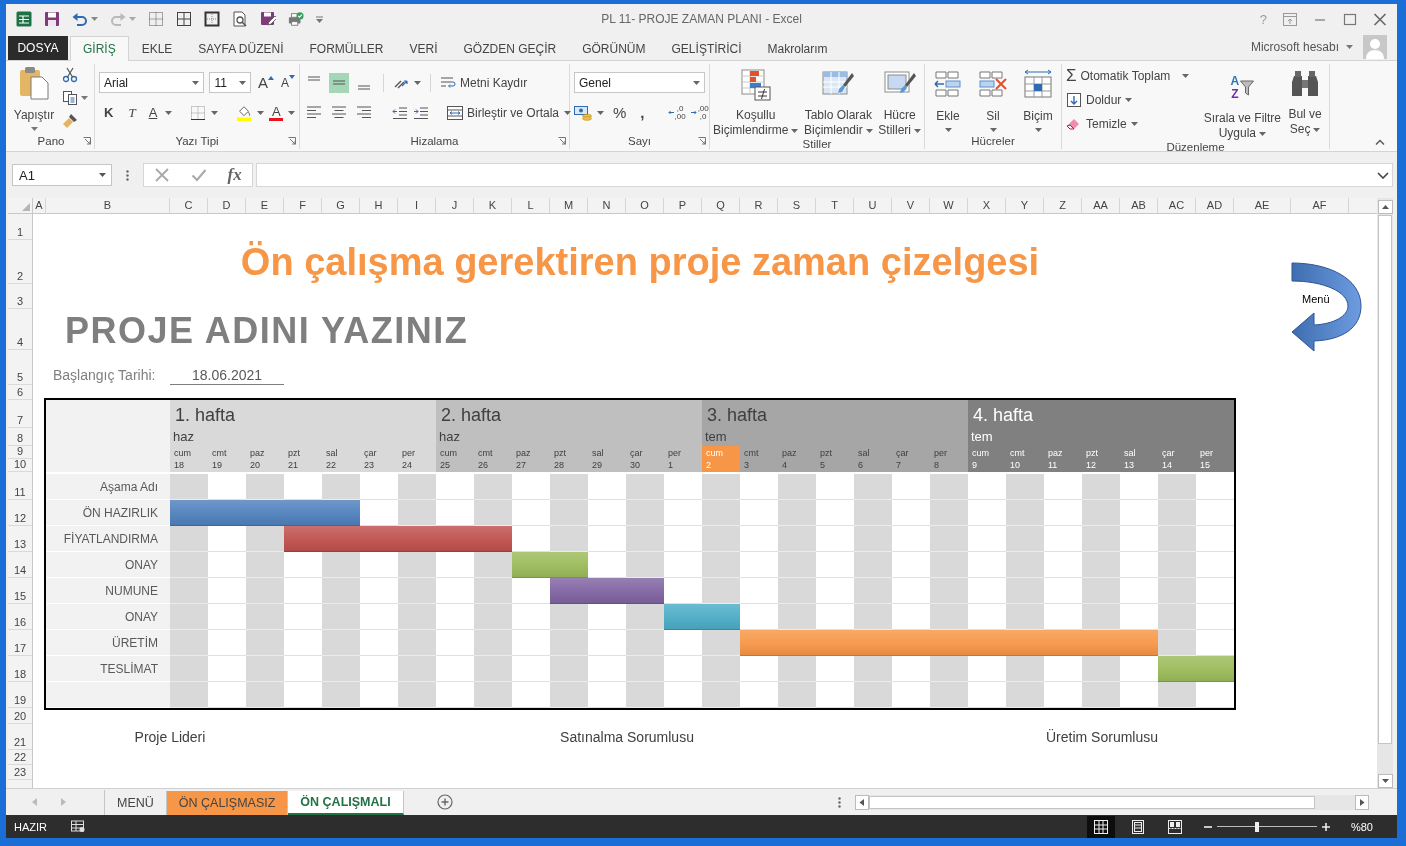 Image resolution: width=1406 pixels, height=846 pixels. I want to click on autosum-button: Σ Otomatik Toplam, so click(1133, 75).